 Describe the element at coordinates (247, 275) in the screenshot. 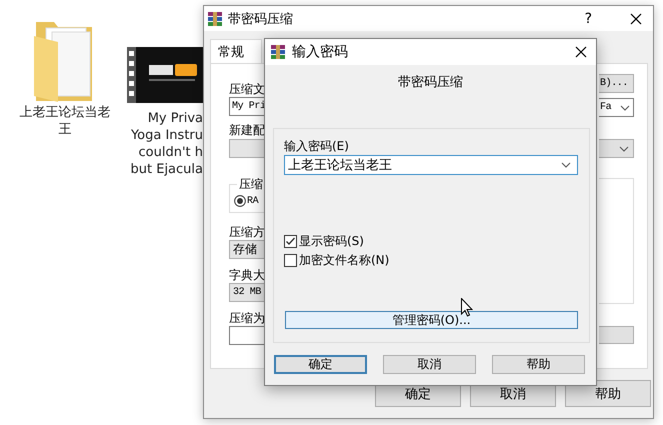

I see `field-label: 字典大` at that location.